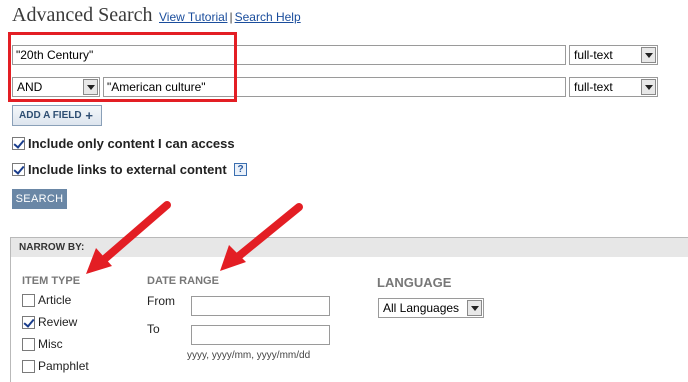 The height and width of the screenshot is (382, 688). I want to click on language-select: All Languages, so click(431, 308).